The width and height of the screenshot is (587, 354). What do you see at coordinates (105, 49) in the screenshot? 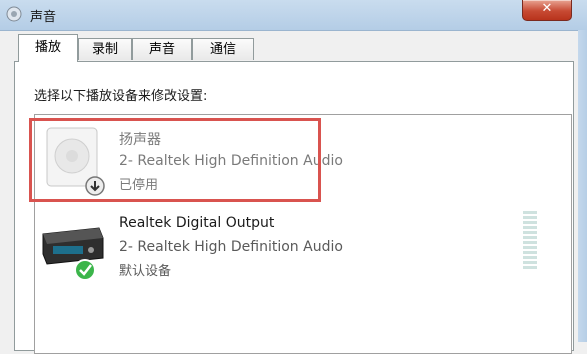
I see `tab-recording: 录制` at bounding box center [105, 49].